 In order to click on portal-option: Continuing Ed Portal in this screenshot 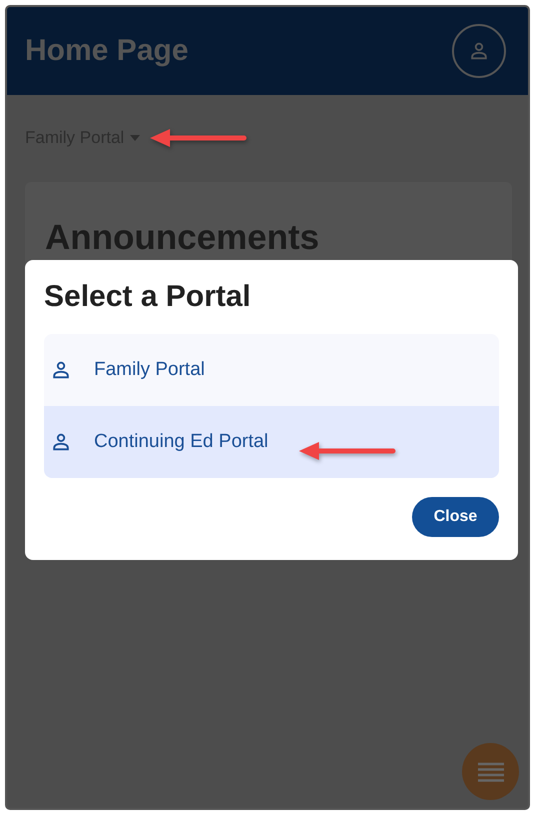, I will do `click(271, 442)`.